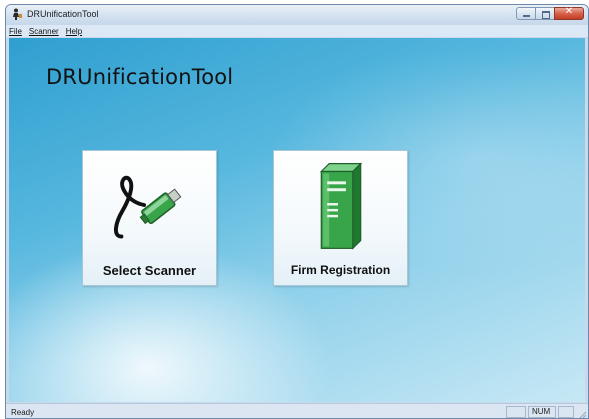 The width and height of the screenshot is (589, 419). I want to click on minimize-button, so click(526, 13).